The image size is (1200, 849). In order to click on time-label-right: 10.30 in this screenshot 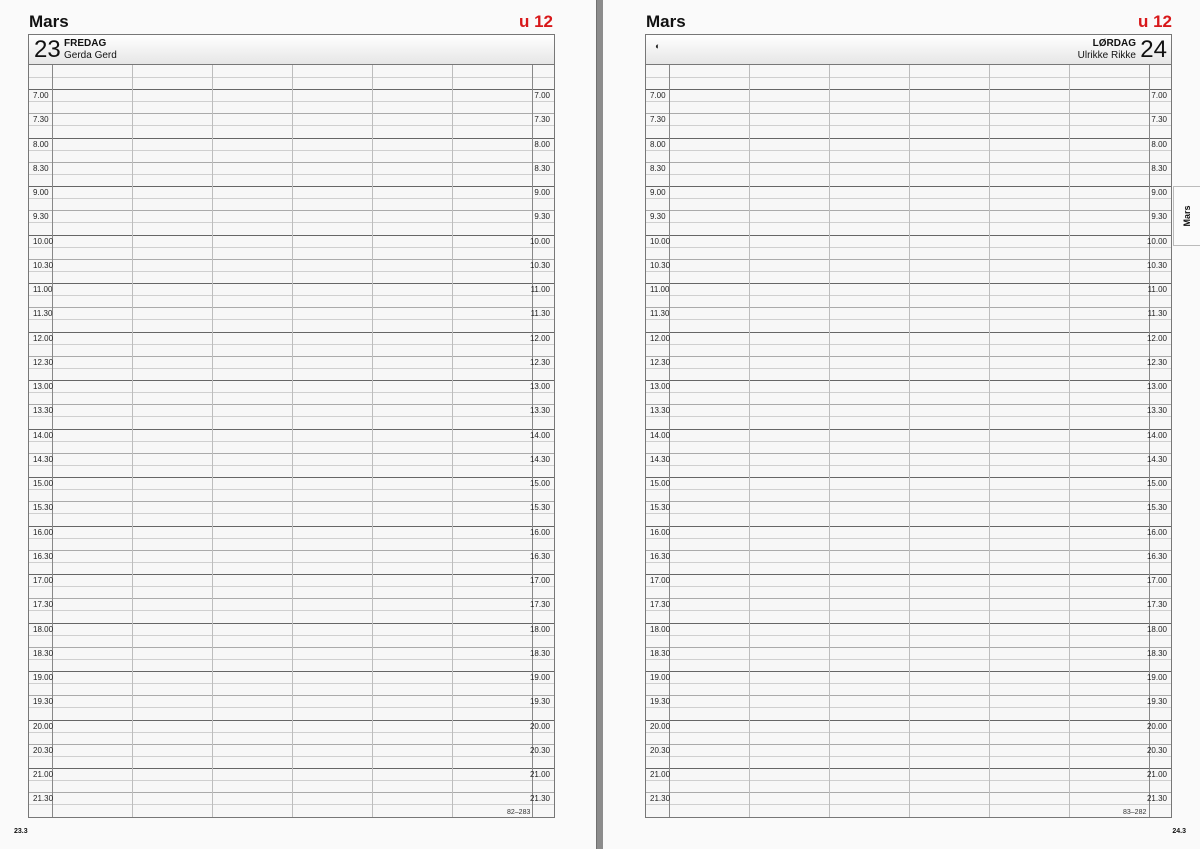, I will do `click(1156, 265)`.